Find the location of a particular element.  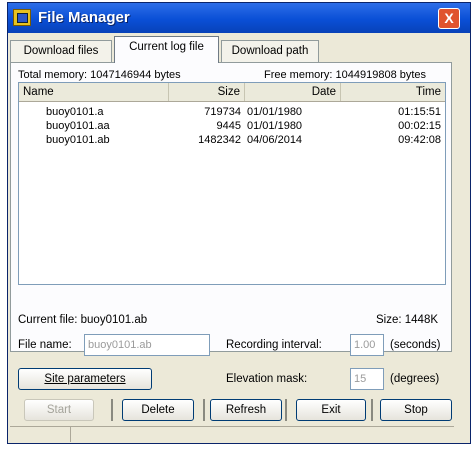

elevation-mask-field: 15 is located at coordinates (367, 379).